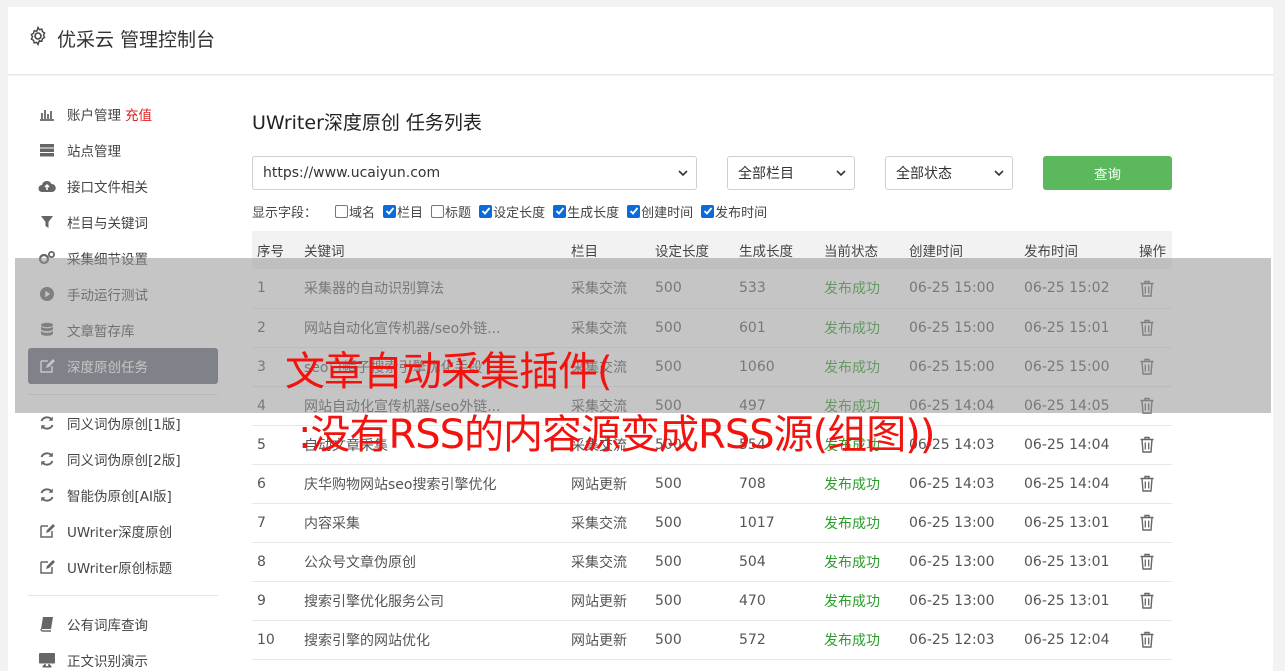 Image resolution: width=1285 pixels, height=671 pixels. I want to click on sidebar-item-label: 公有词库查询, so click(107, 626).